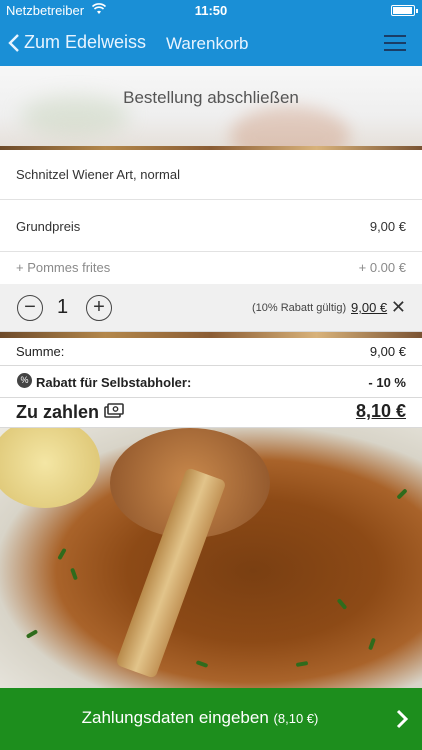 The width and height of the screenshot is (422, 750). What do you see at coordinates (14, 43) in the screenshot?
I see `chevron-left-icon` at bounding box center [14, 43].